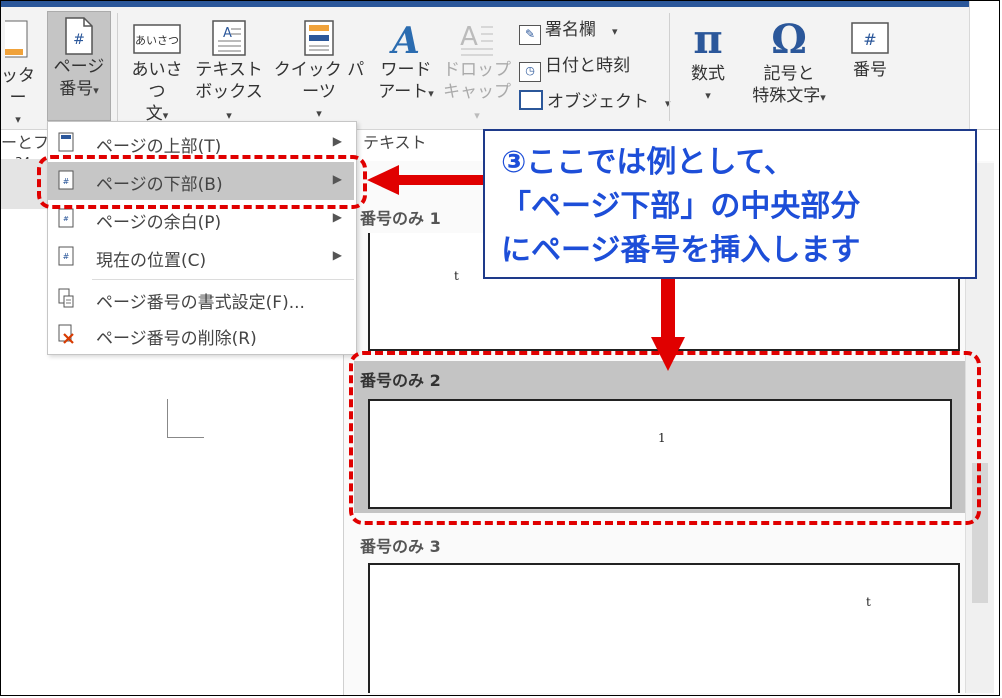 This screenshot has height=698, width=1002. What do you see at coordinates (531, 100) in the screenshot?
I see `object-icon` at bounding box center [531, 100].